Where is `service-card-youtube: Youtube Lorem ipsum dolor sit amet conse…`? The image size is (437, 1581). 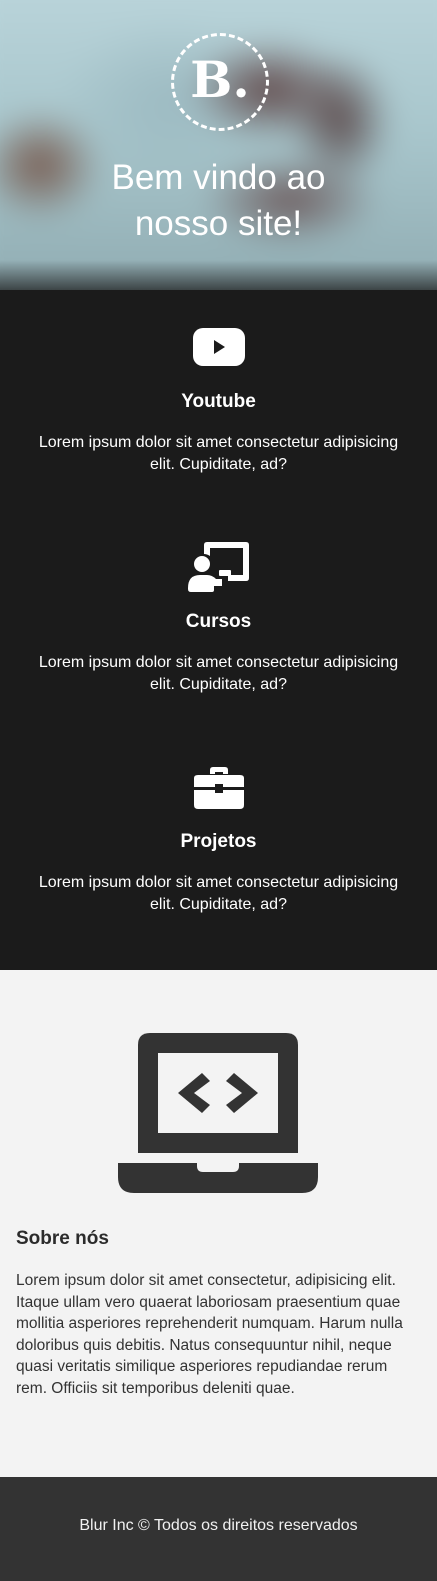
service-card-youtube: Youtube Lorem ipsum dolor sit amet conse… is located at coordinates (218, 402).